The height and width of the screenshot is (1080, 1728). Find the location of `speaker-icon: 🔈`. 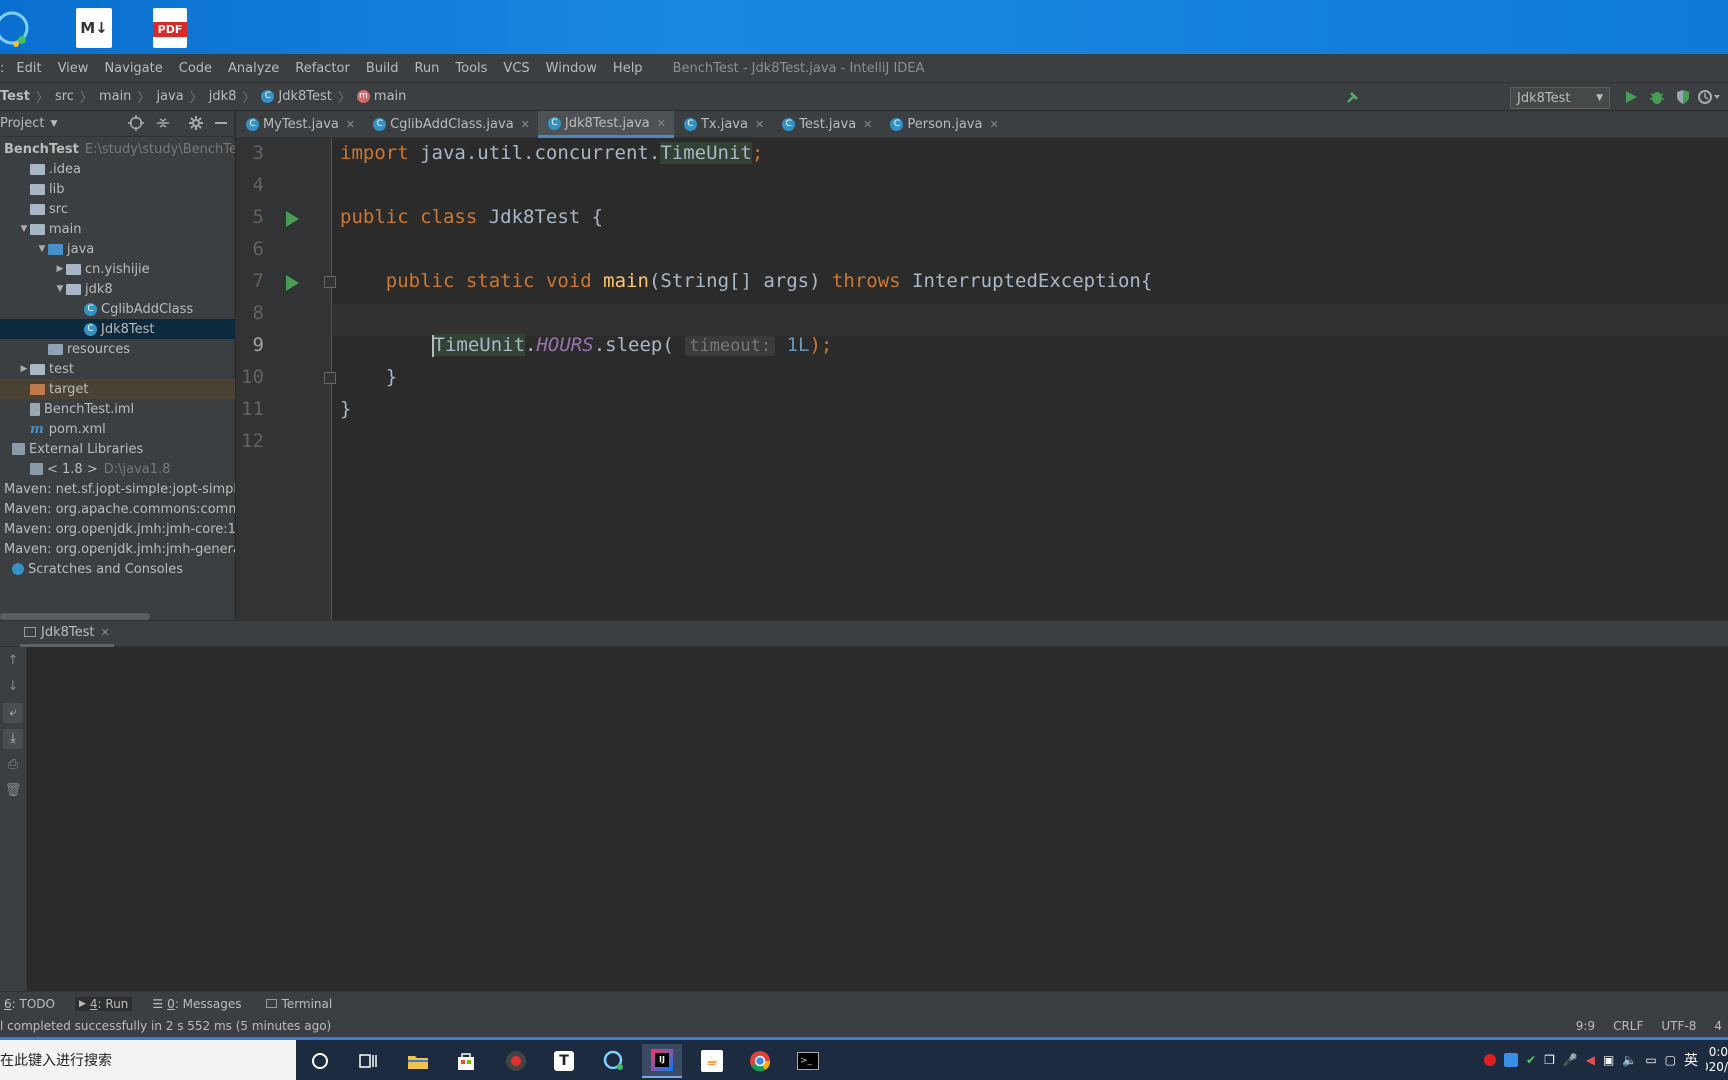

speaker-icon: 🔈 is located at coordinates (1629, 1060).